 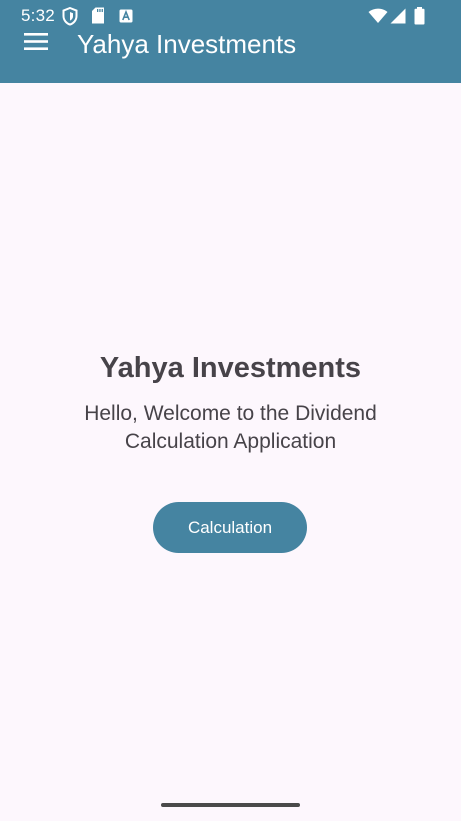 I want to click on hamburger-menu-icon, so click(x=36, y=41).